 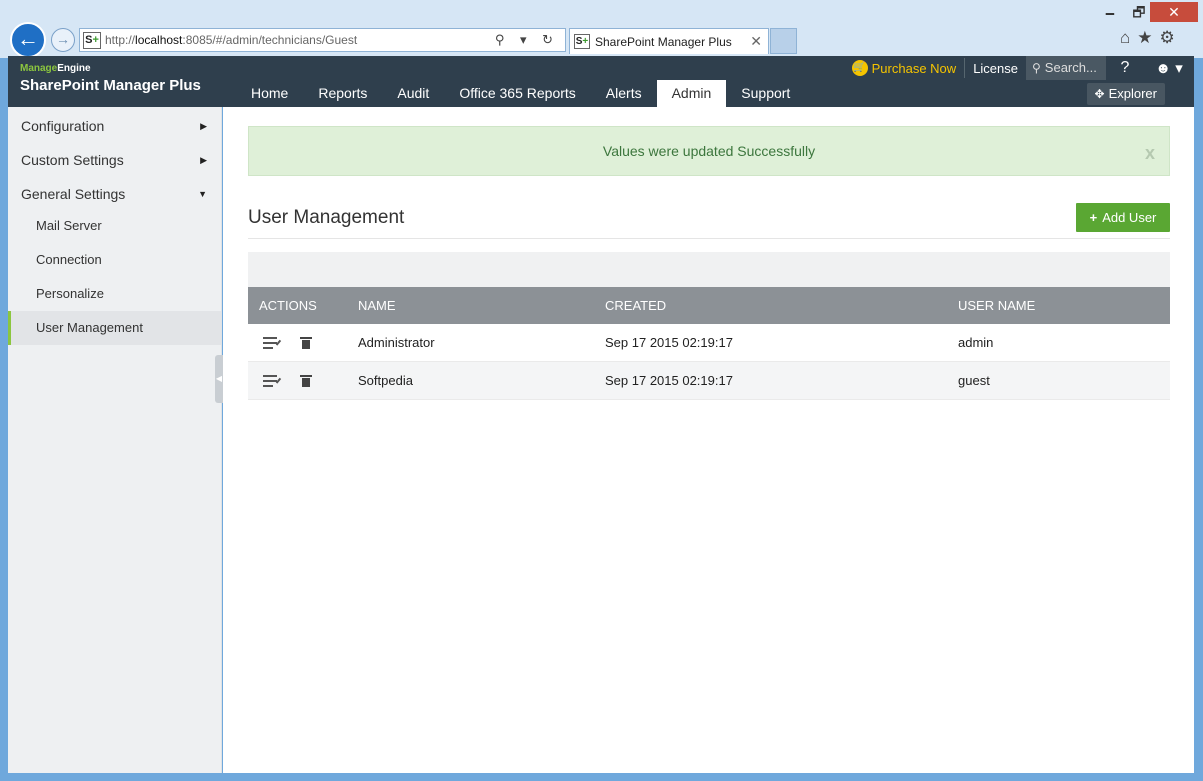 I want to click on sidebar-section-label: Custom Settings, so click(x=72, y=160).